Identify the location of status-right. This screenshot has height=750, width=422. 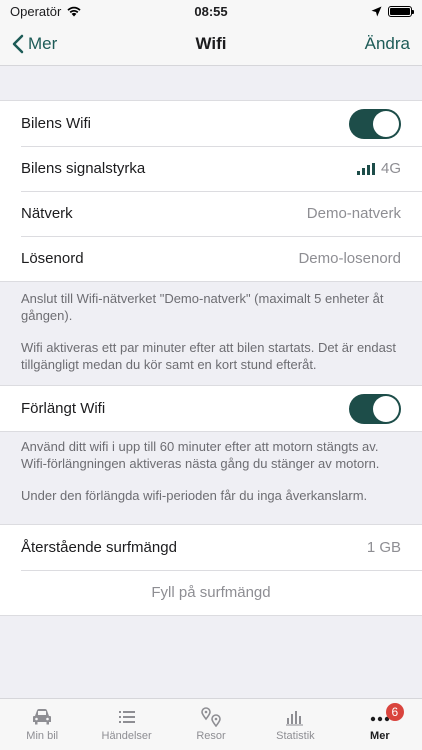
(392, 11).